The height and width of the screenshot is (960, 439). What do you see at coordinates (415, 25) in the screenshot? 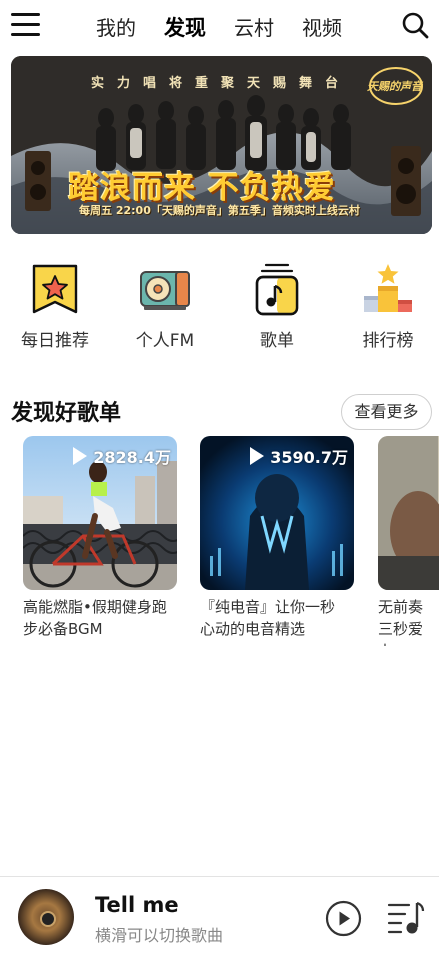
I see `search-icon` at bounding box center [415, 25].